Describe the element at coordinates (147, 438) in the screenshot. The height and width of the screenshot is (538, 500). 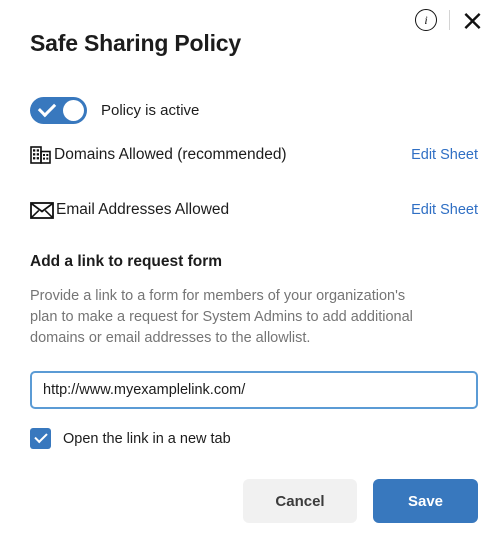
I see `open-in-new-tab-label: Open the link in a new tab` at that location.